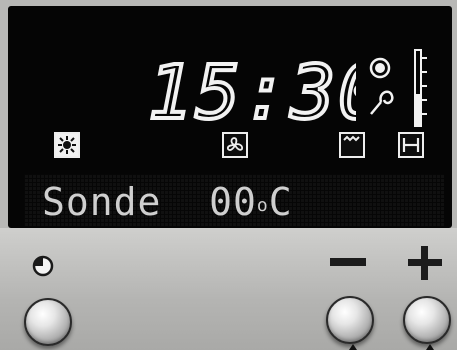 This screenshot has height=350, width=457. What do you see at coordinates (411, 145) in the screenshot?
I see `bottom-top-heat-icon` at bounding box center [411, 145].